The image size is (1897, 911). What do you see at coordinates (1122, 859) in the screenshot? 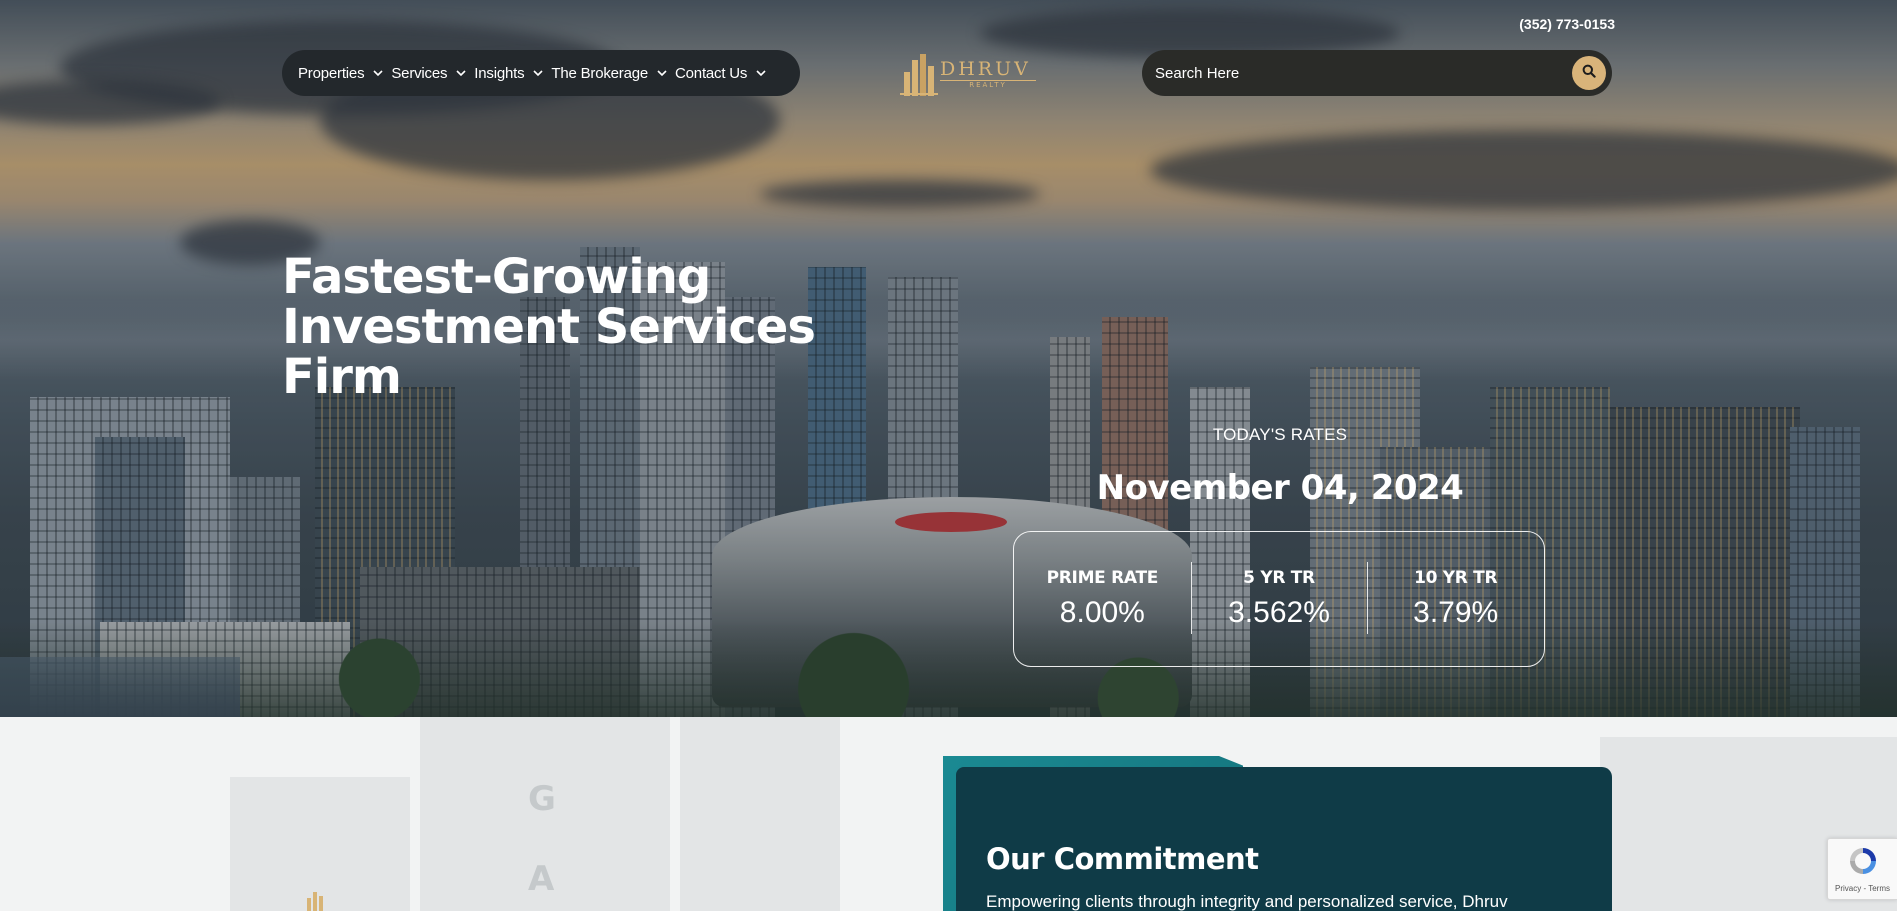
I see `commitment-title: Our Commitment` at bounding box center [1122, 859].